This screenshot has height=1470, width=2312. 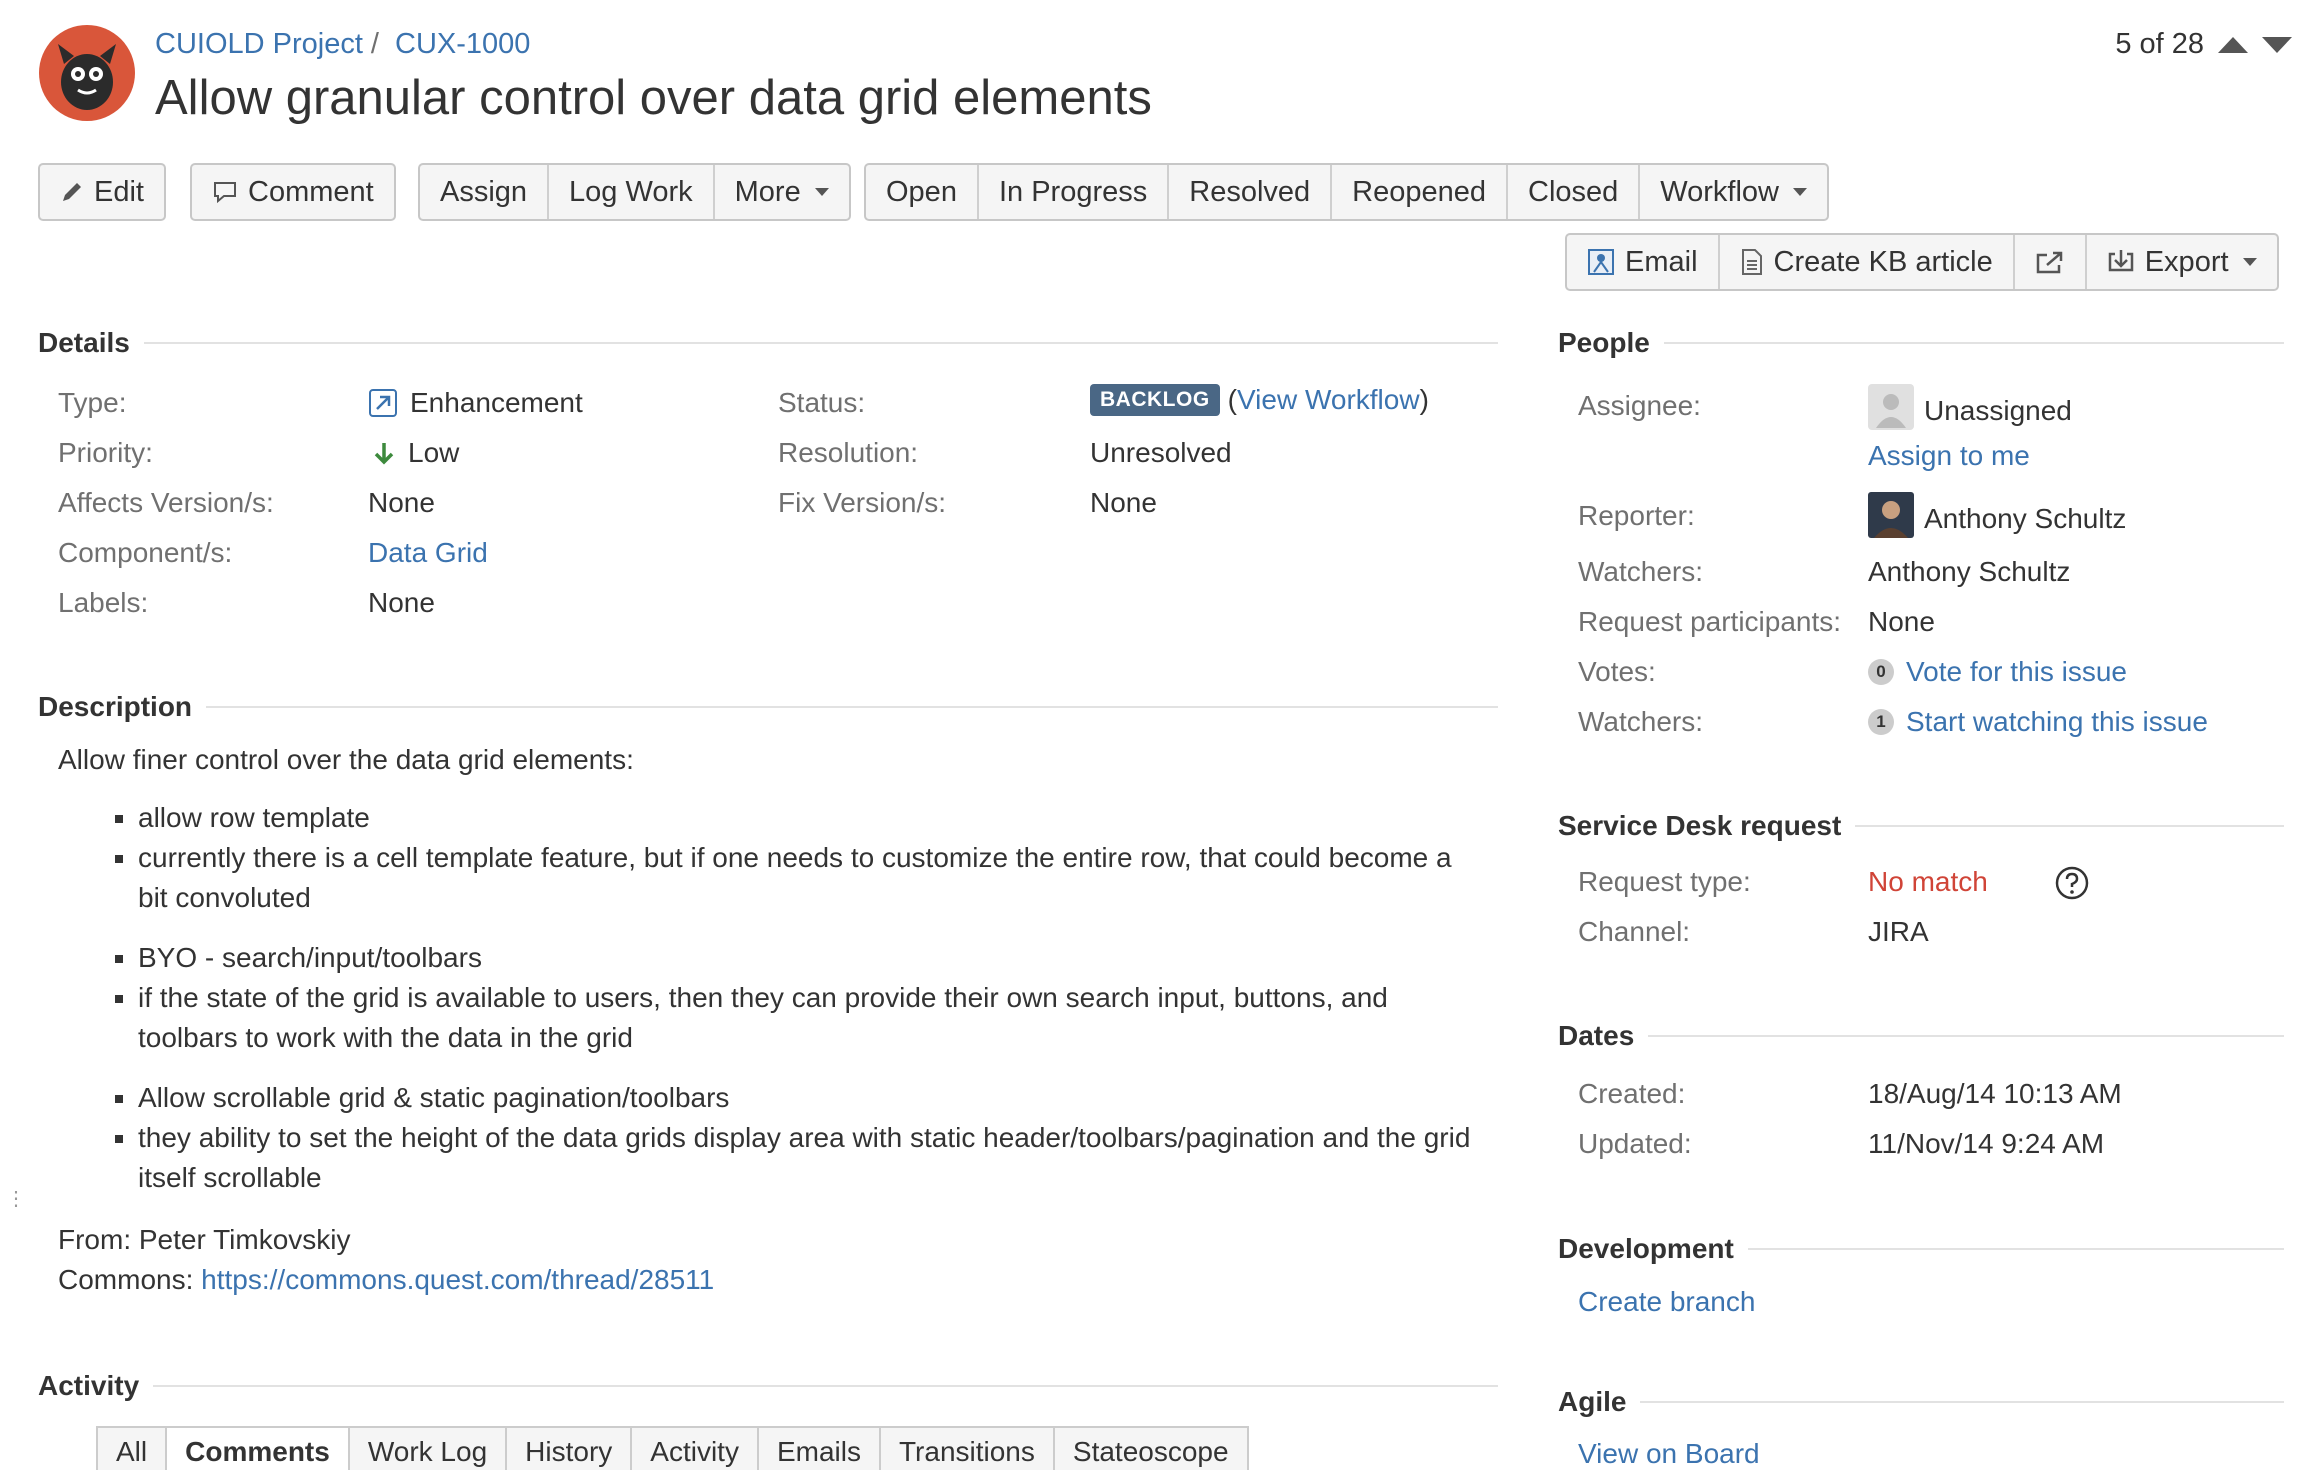 I want to click on help-icon, so click(x=2072, y=885).